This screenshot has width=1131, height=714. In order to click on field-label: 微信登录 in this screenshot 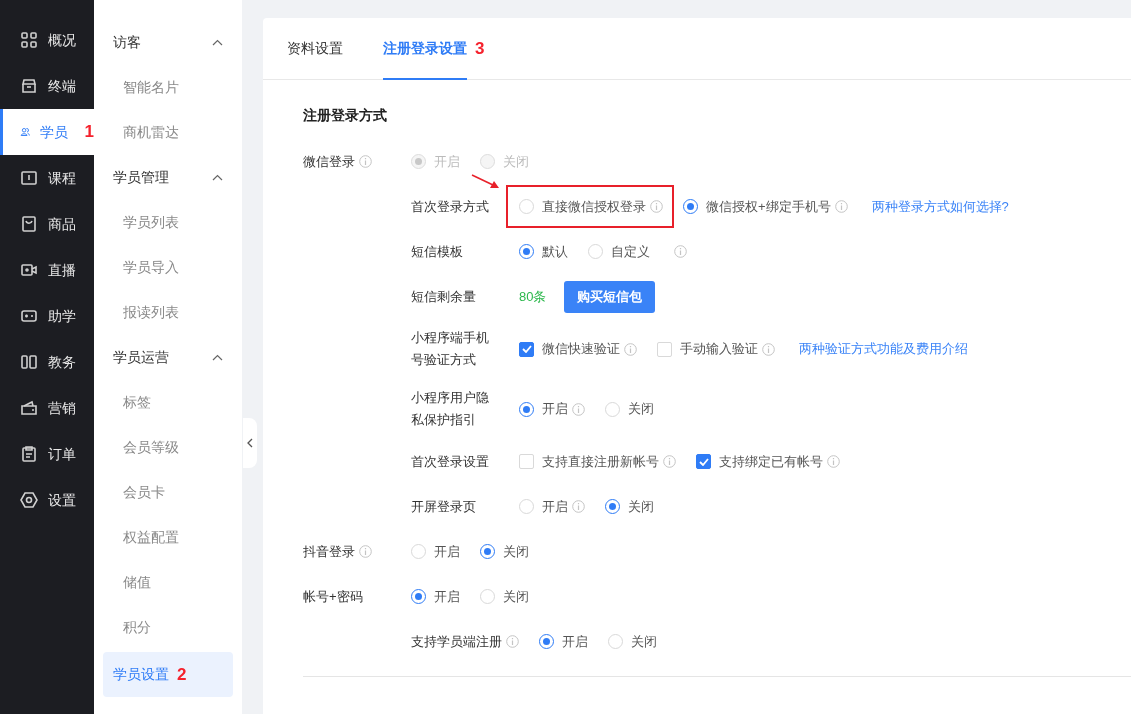, I will do `click(329, 161)`.